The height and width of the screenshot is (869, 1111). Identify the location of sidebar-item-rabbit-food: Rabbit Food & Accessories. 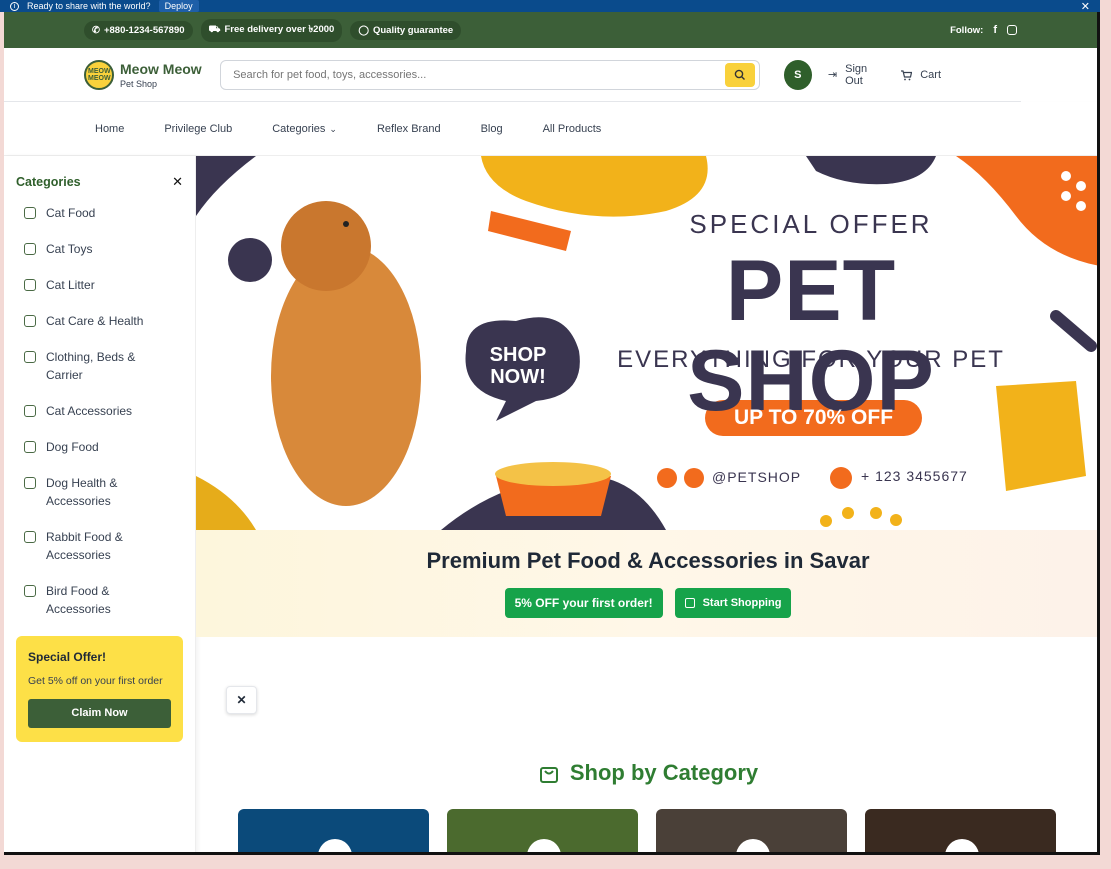
(99, 546).